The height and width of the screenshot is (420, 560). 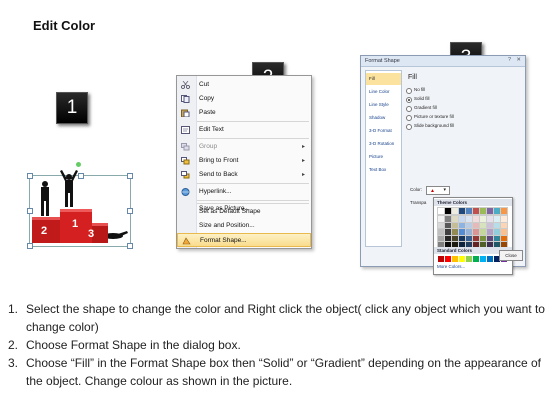 What do you see at coordinates (518, 60) in the screenshot?
I see `close-icon: ✕` at bounding box center [518, 60].